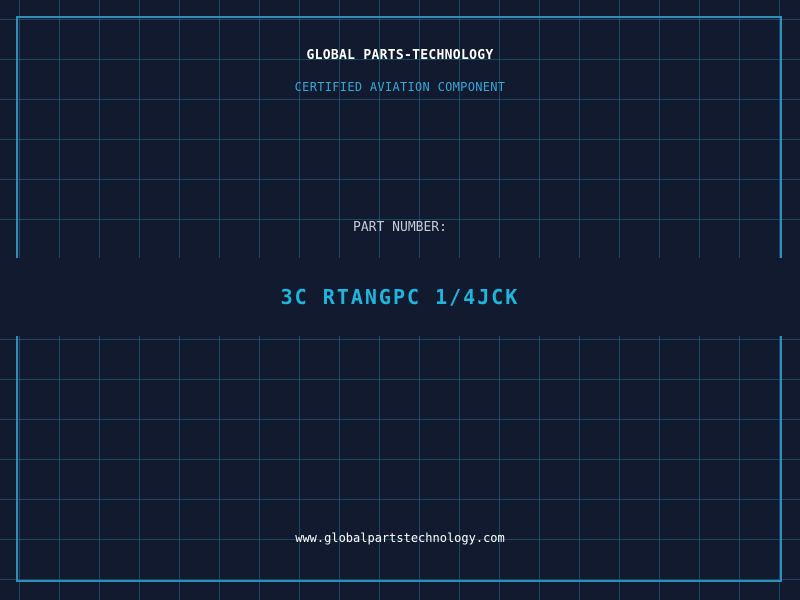 The width and height of the screenshot is (800, 600). I want to click on part-number-value: 3C RTANGPC 1/4JCK, so click(400, 297).